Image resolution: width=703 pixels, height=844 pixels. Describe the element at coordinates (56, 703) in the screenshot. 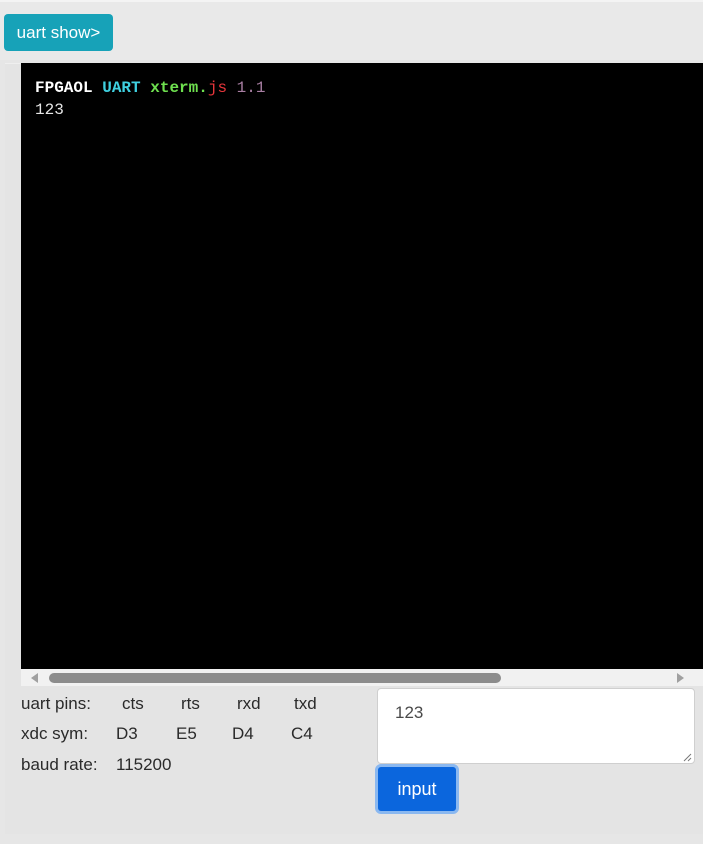

I see `uart-pins-label: uart pins:` at that location.